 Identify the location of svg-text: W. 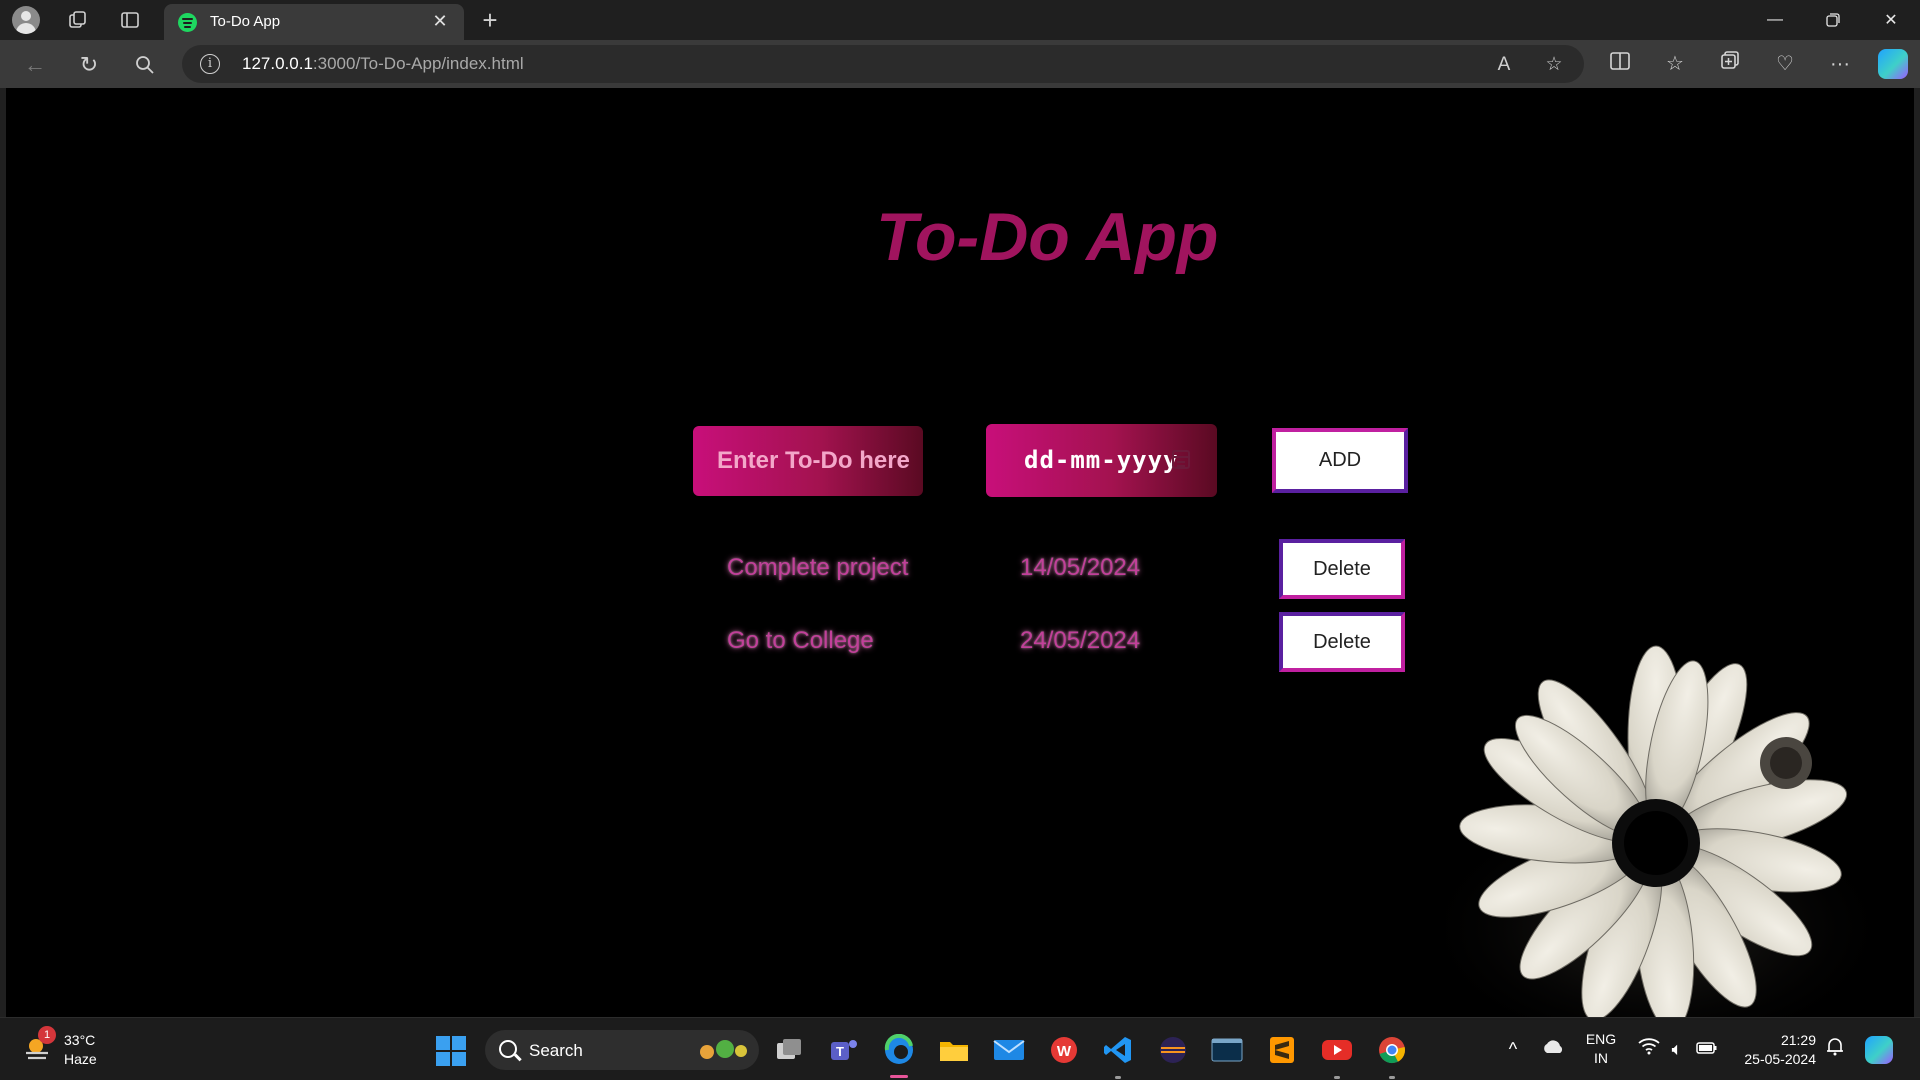
(1064, 1051).